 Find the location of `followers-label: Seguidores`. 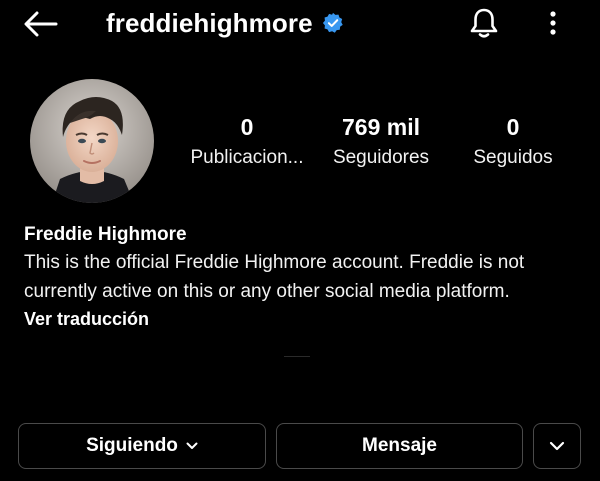

followers-label: Seguidores is located at coordinates (381, 157).